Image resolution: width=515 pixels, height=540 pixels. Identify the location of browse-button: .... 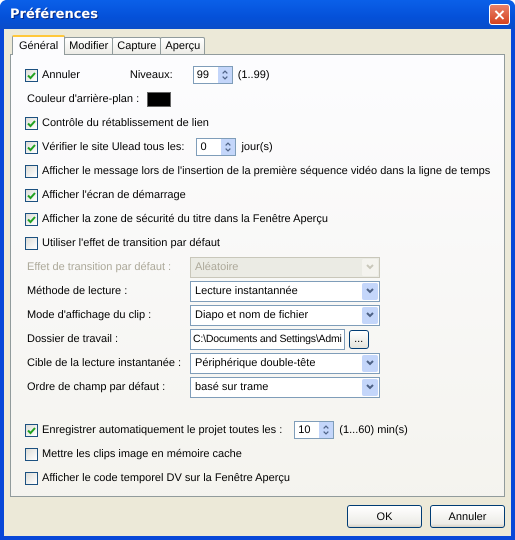
(358, 339).